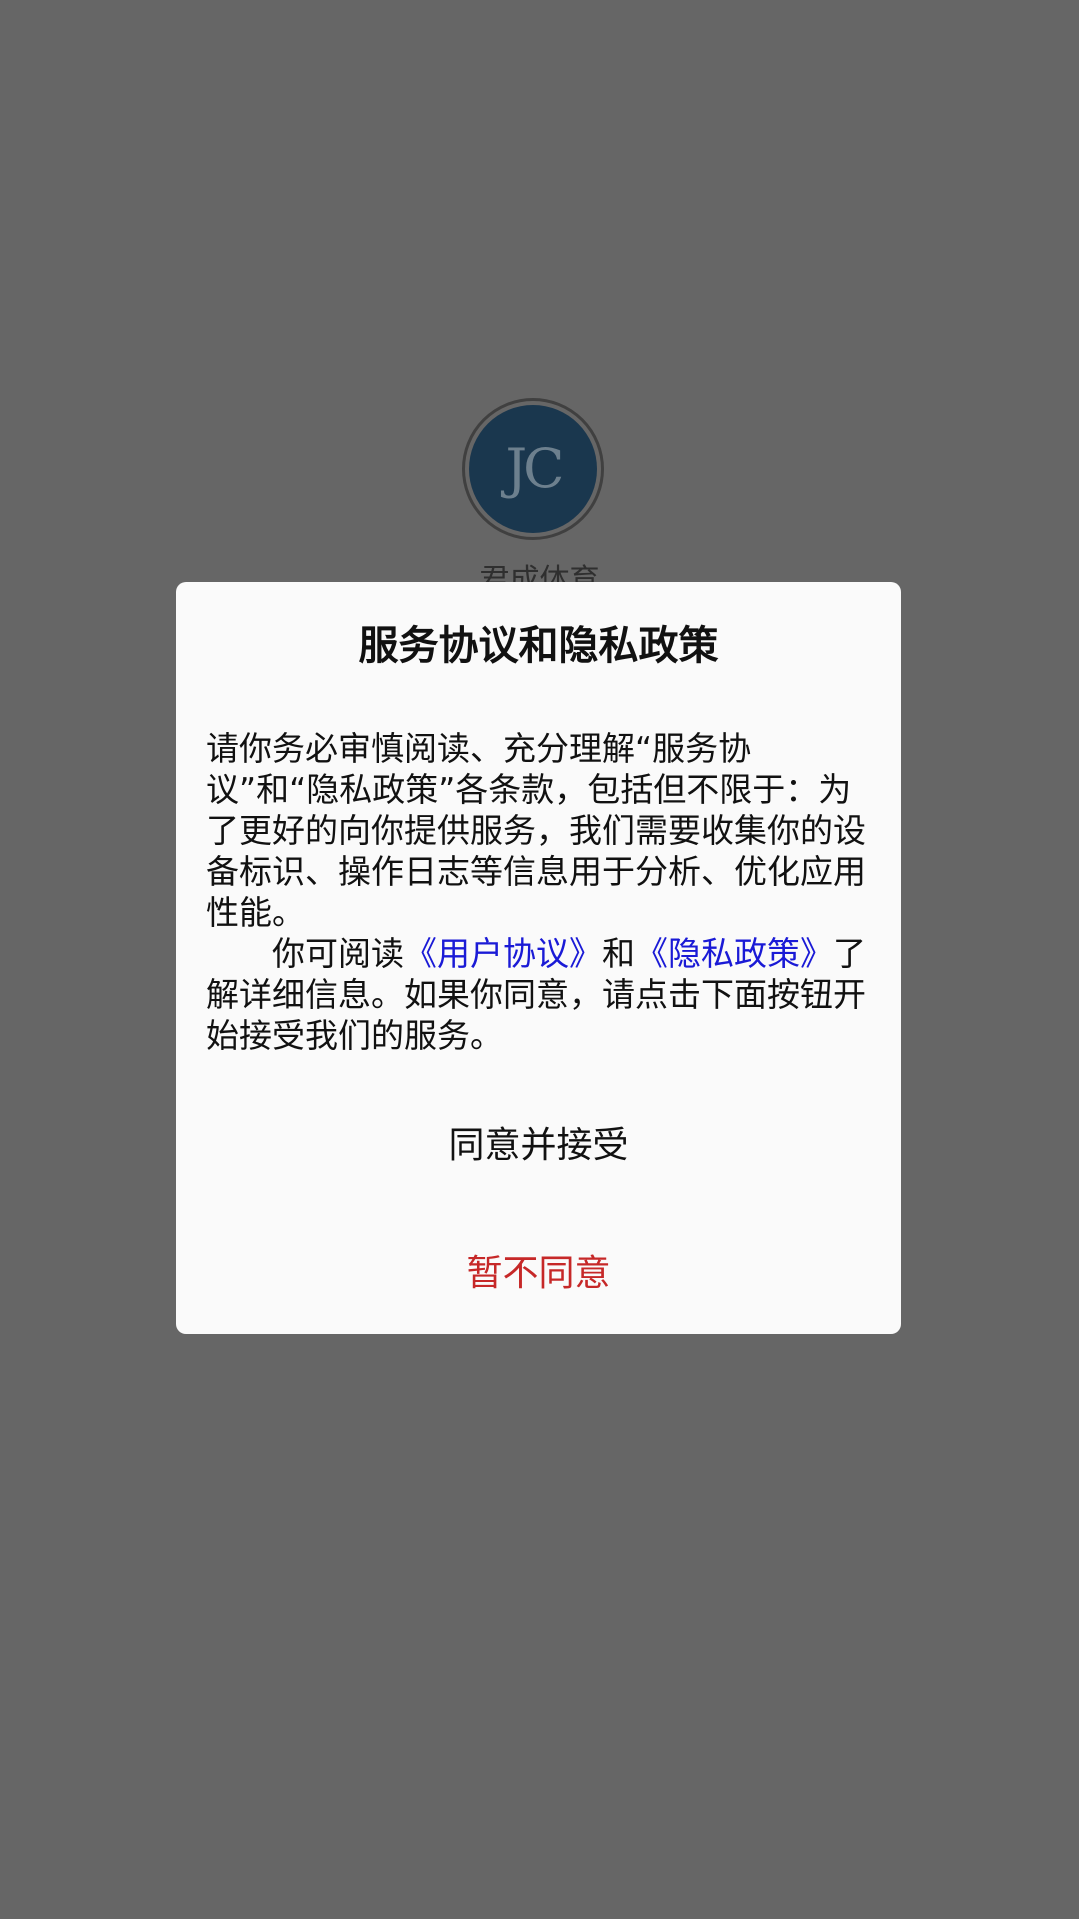  I want to click on app-logo-disc-dimmed: JC, so click(533, 469).